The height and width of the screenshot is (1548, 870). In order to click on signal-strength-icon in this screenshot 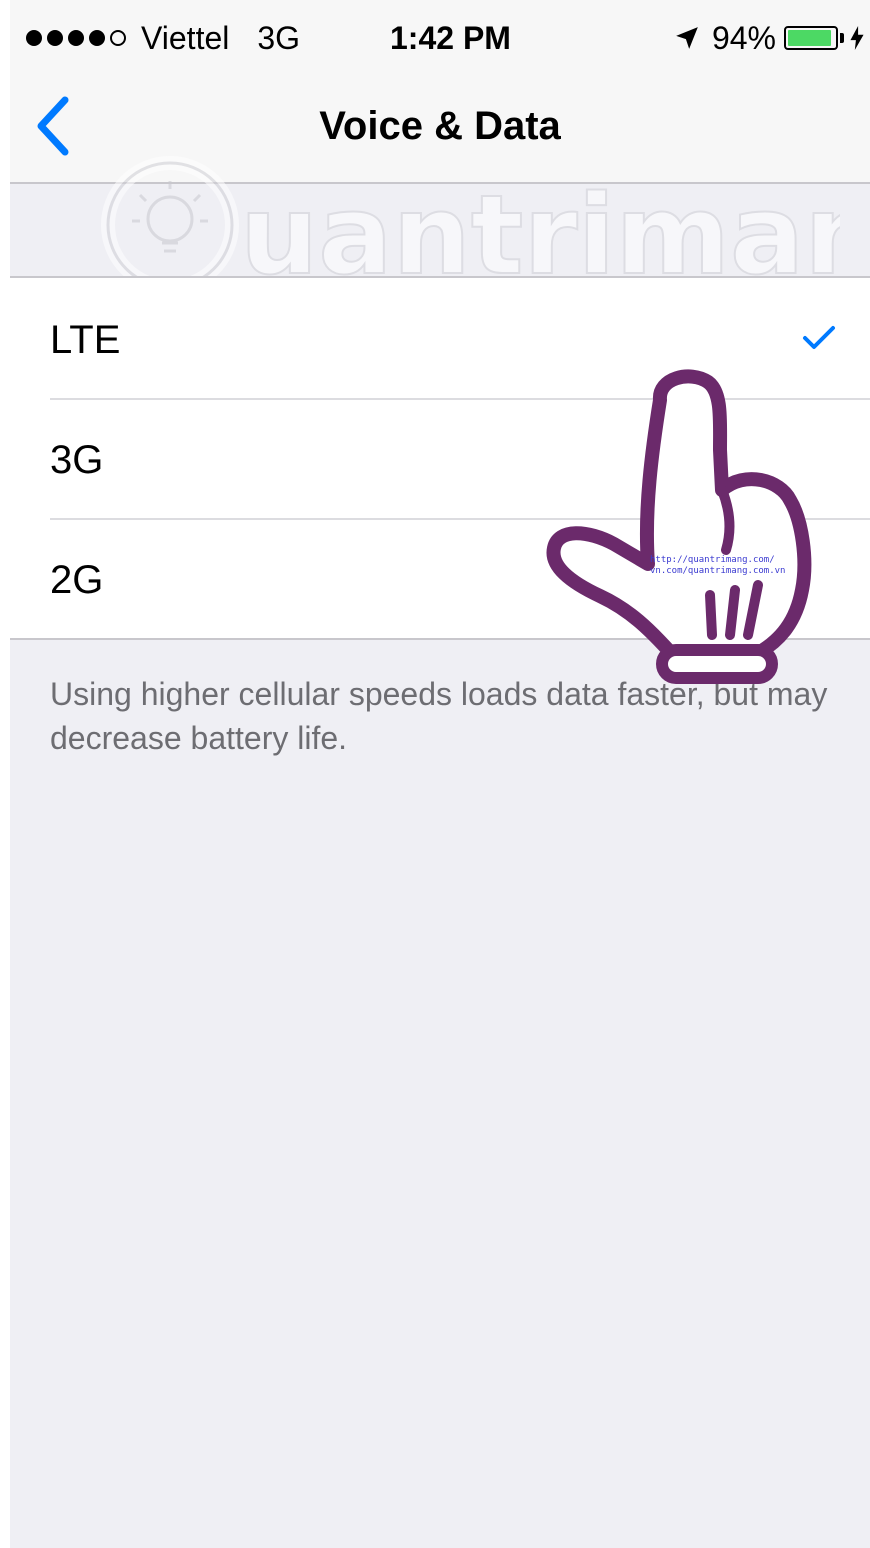, I will do `click(78, 38)`.